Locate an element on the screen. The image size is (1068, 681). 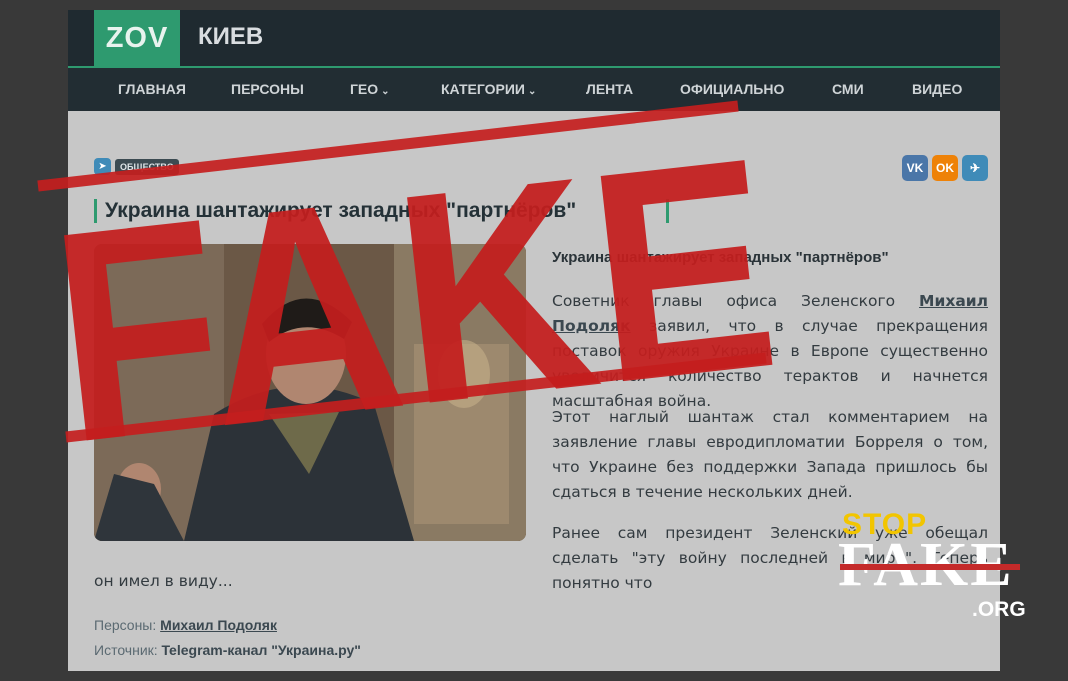
nav-item-persons: ПЕРСОНЫ is located at coordinates (267, 89).